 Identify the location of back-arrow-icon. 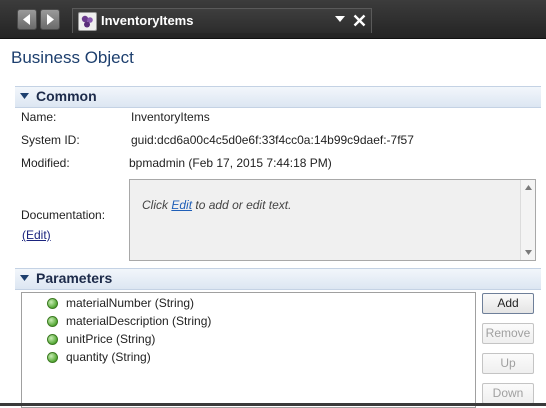
(26, 19).